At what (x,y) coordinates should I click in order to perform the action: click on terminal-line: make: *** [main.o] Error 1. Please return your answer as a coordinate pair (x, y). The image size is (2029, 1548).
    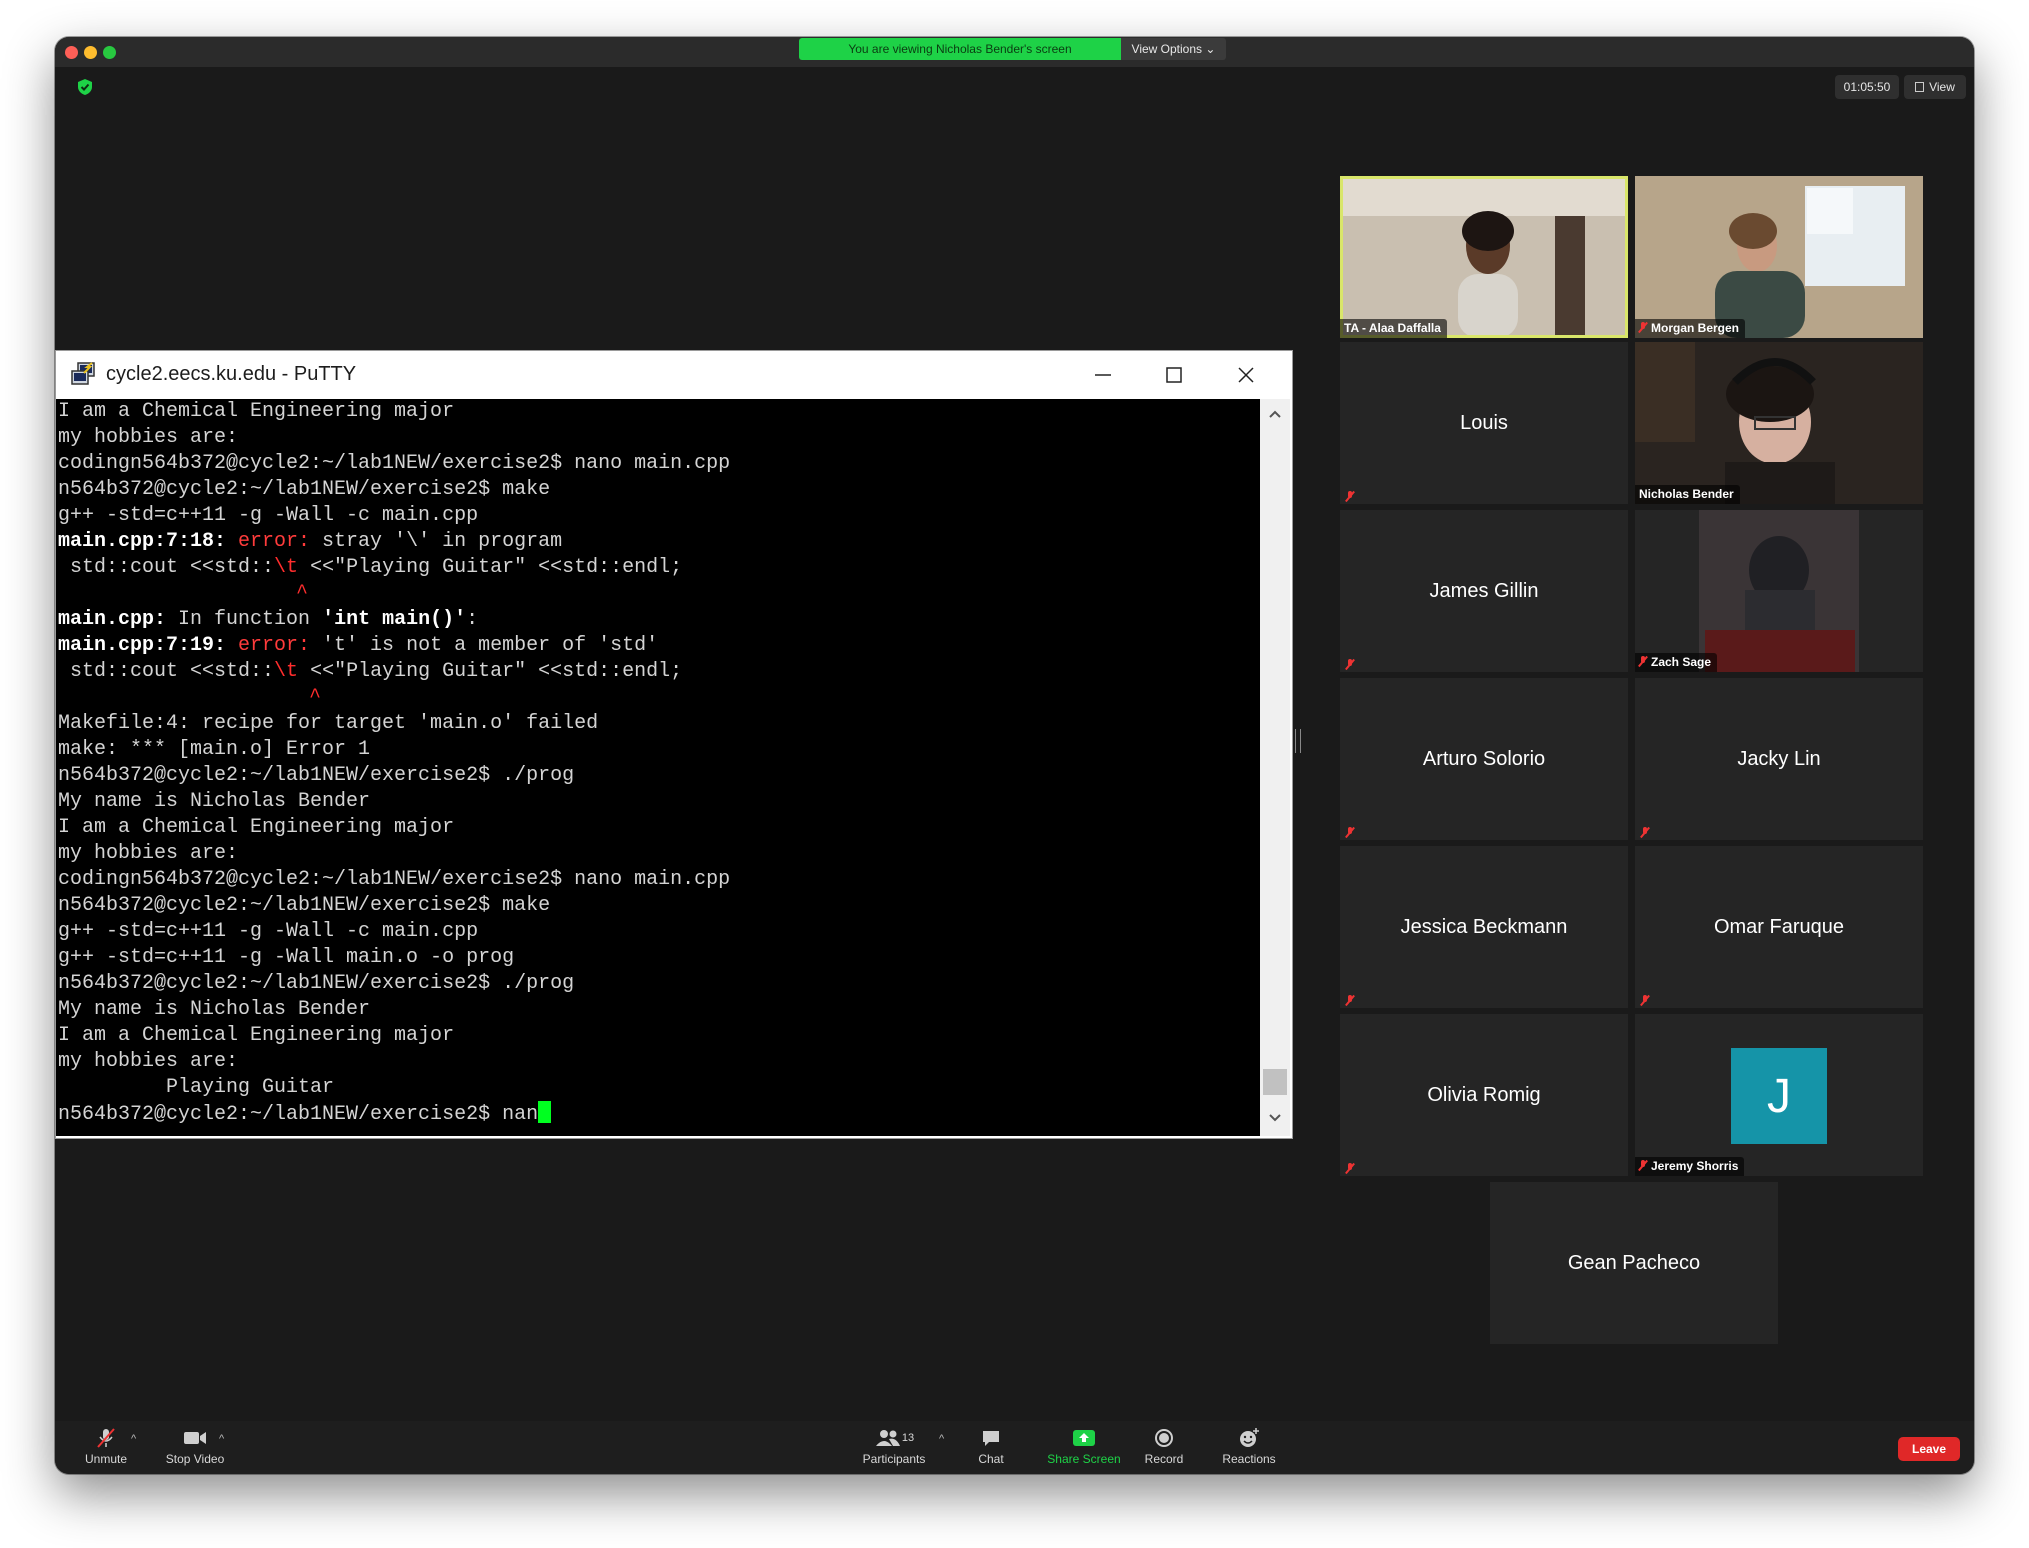
    Looking at the image, I should click on (214, 749).